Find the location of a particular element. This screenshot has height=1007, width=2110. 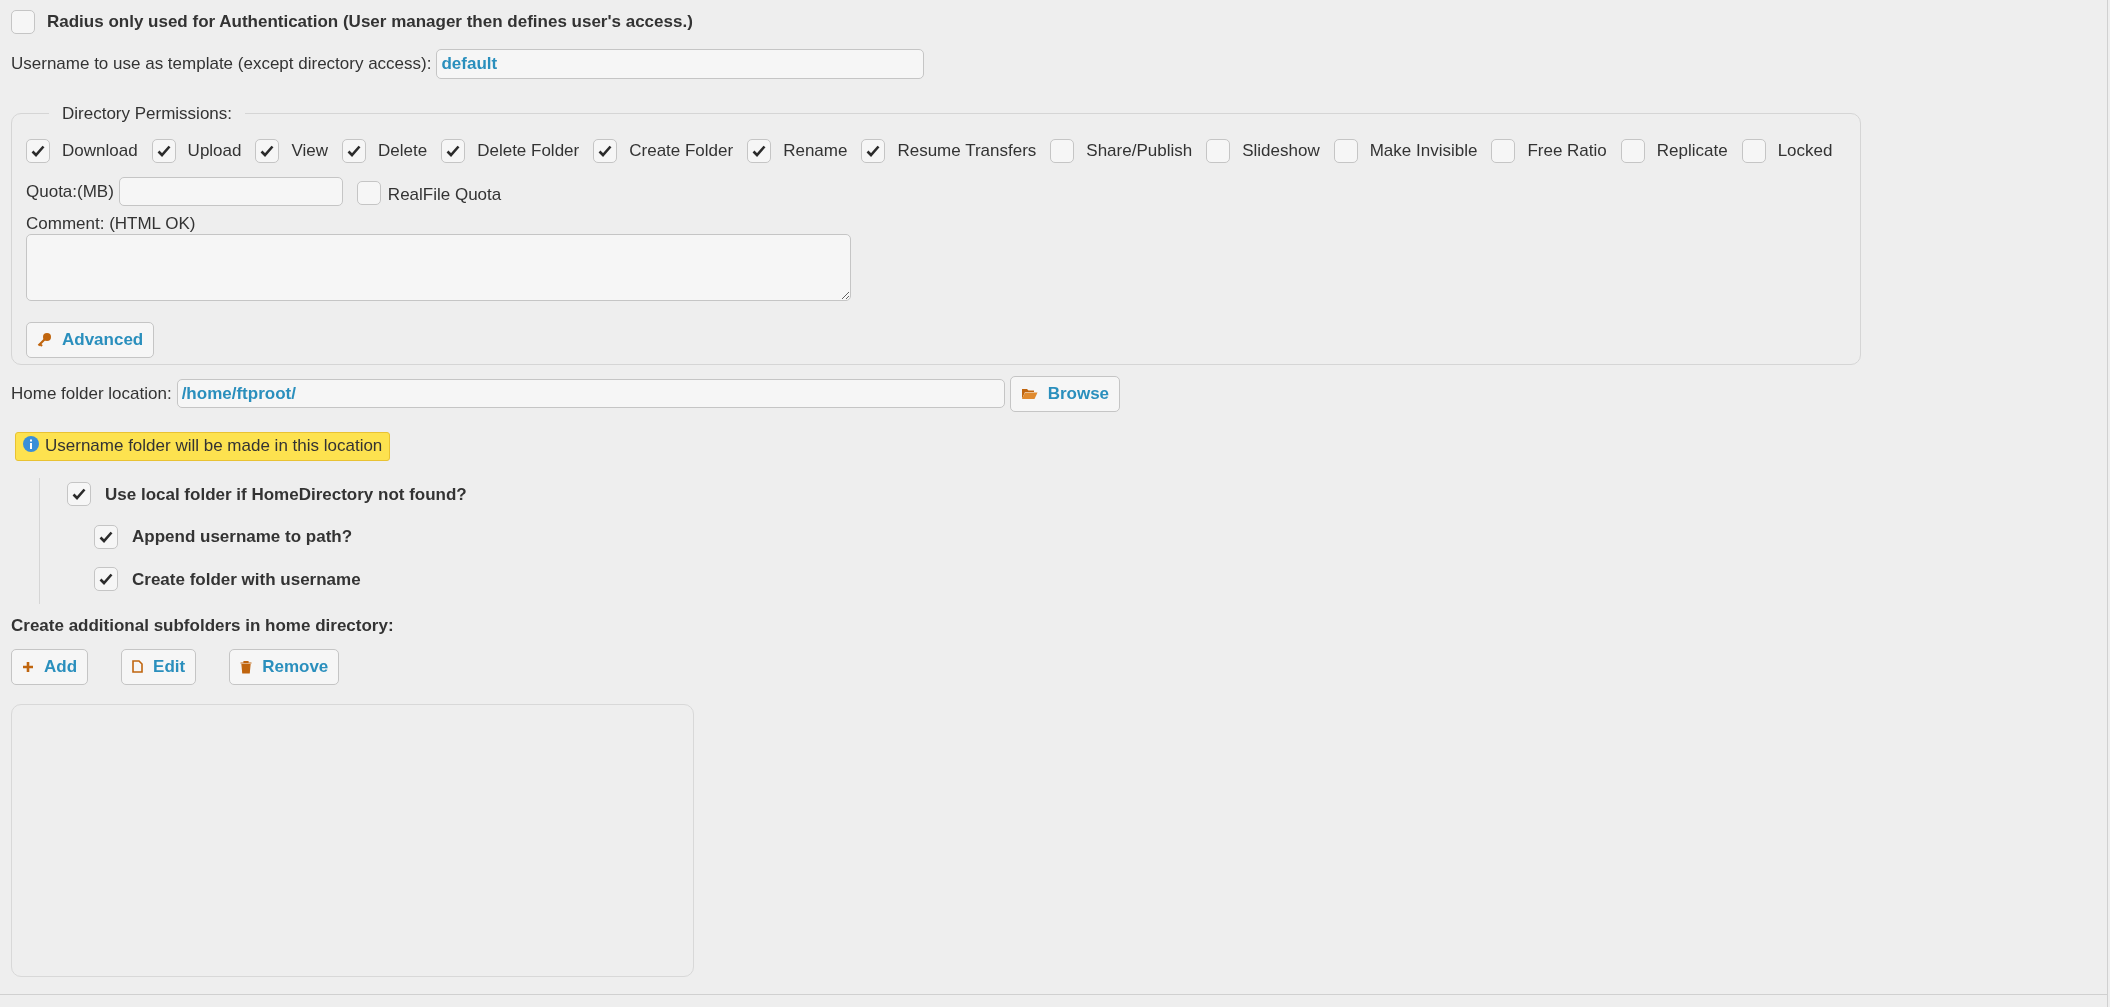

option-label: Radius only used for Authentication (User manager then defines user's access.) is located at coordinates (370, 22).